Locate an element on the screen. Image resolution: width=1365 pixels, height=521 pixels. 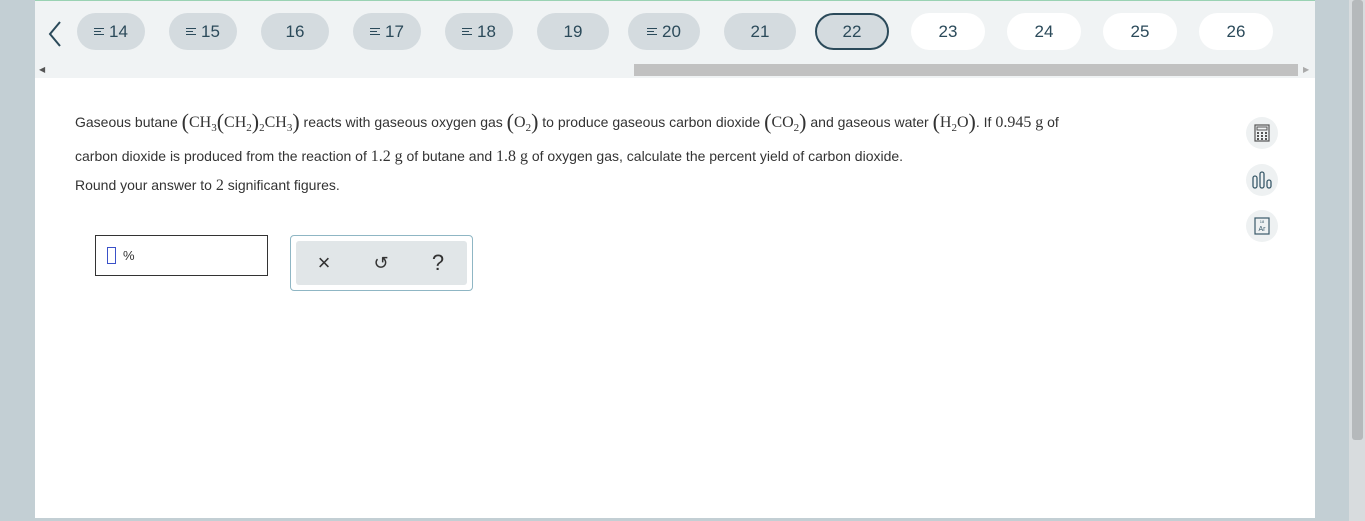
calculator-button is located at coordinates (1262, 133).